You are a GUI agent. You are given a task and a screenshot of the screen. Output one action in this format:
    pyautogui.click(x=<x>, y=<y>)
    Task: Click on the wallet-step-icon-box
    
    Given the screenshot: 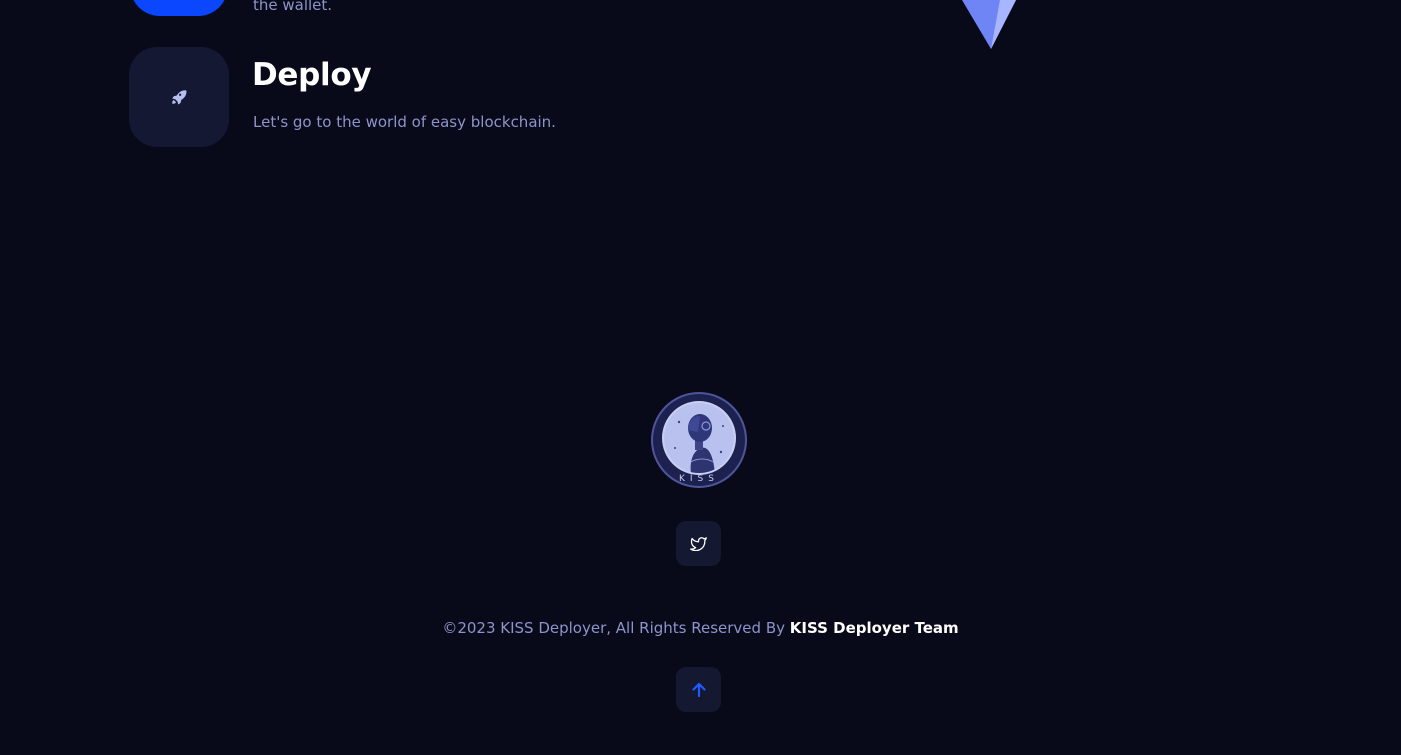 What is the action you would take?
    pyautogui.click(x=179, y=8)
    